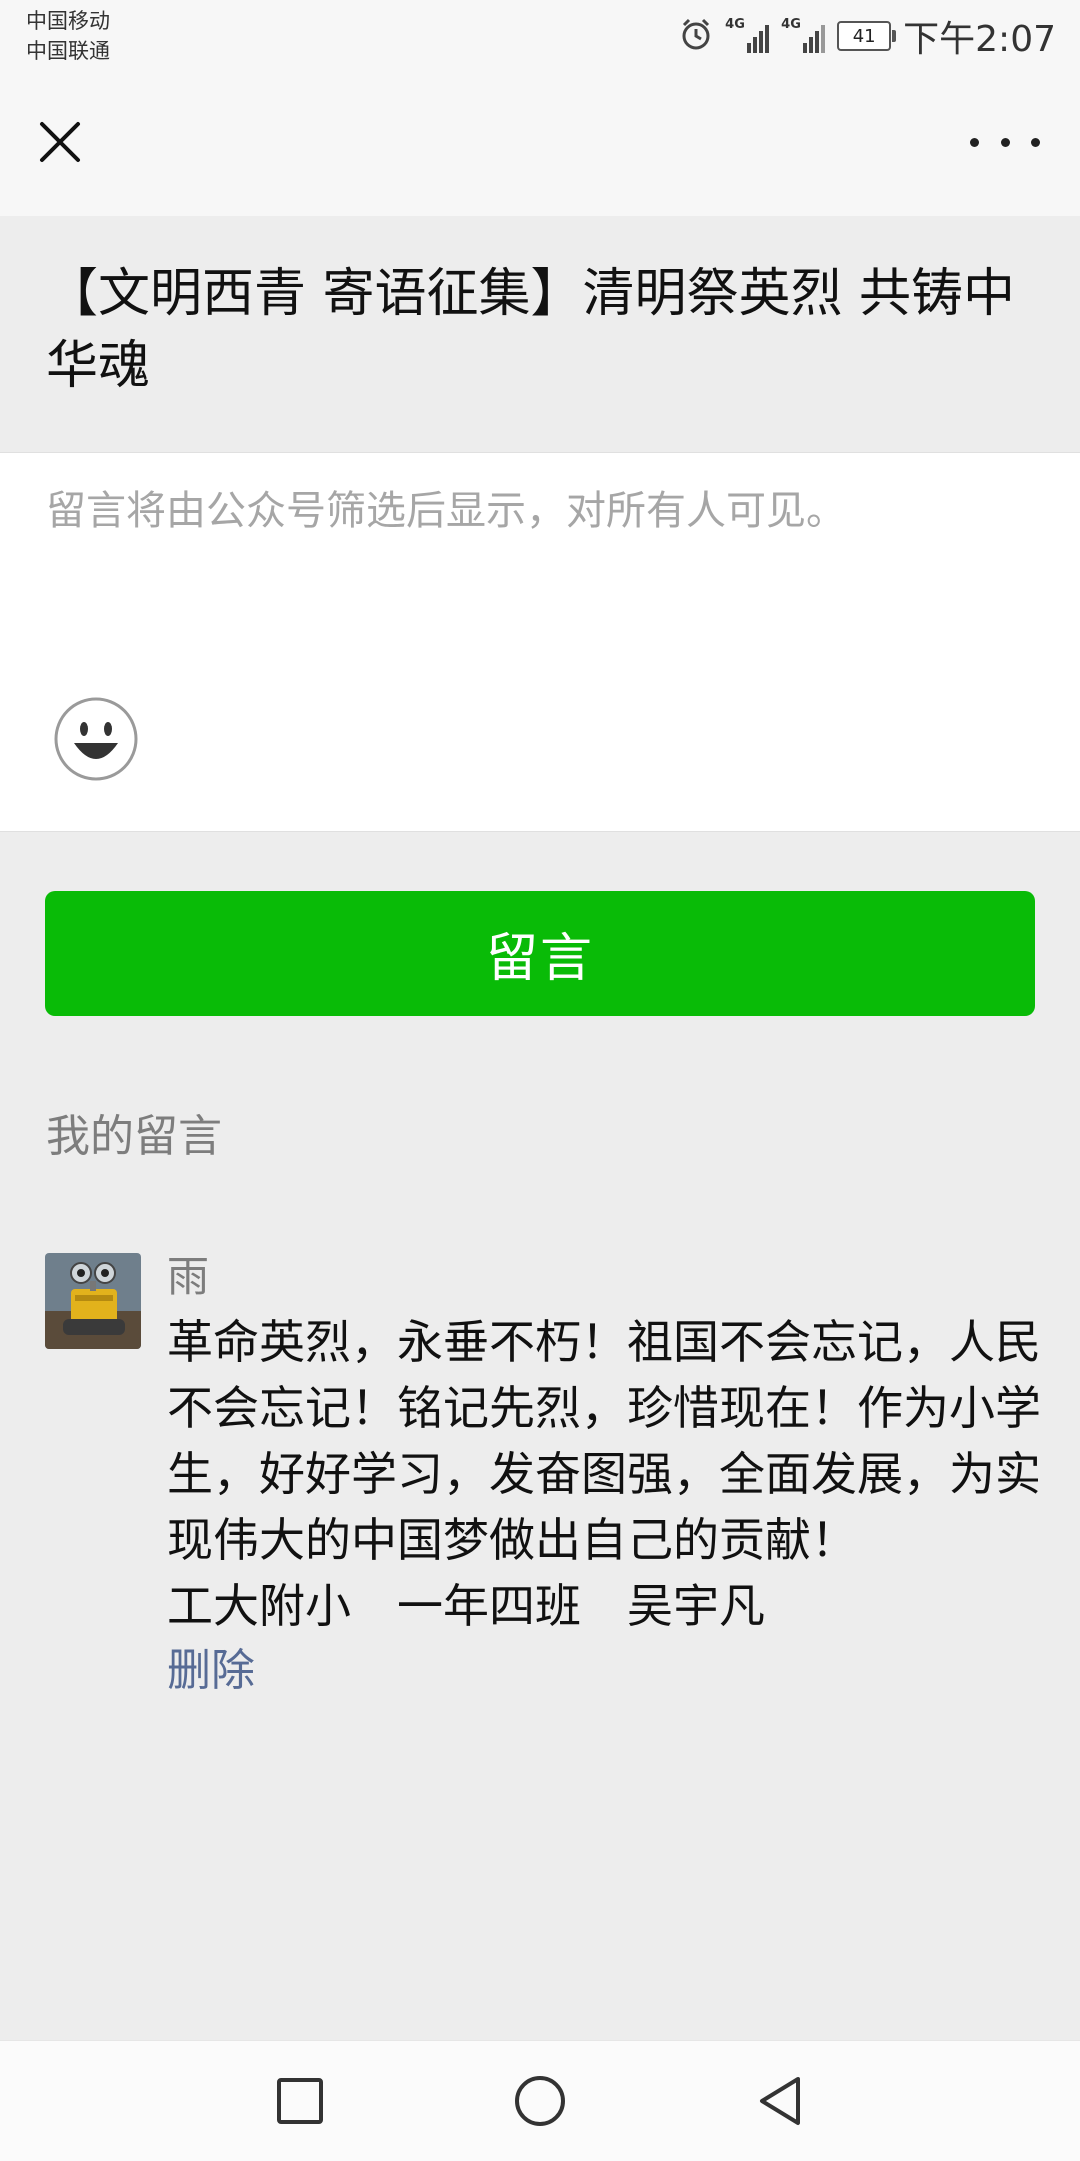  I want to click on home-button, so click(540, 2101).